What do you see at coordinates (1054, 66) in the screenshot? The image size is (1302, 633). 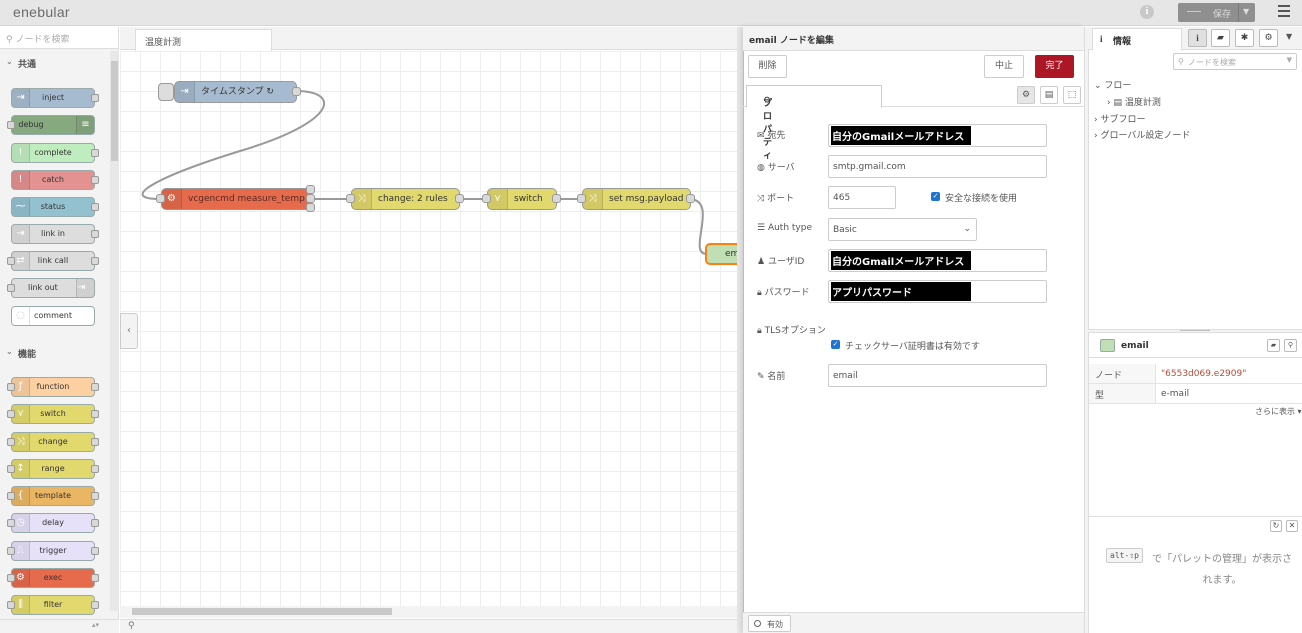 I see `done-button: 完了` at bounding box center [1054, 66].